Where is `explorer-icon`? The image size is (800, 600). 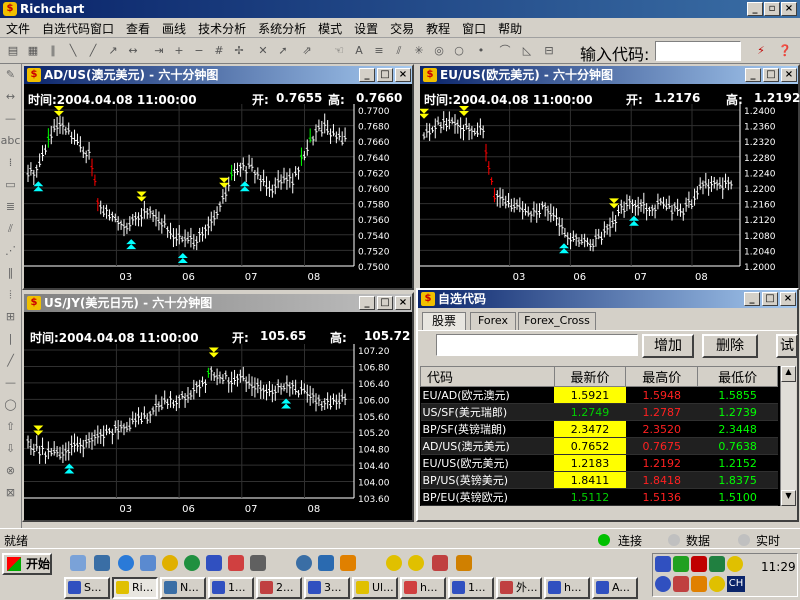
explorer-icon is located at coordinates (326, 563).